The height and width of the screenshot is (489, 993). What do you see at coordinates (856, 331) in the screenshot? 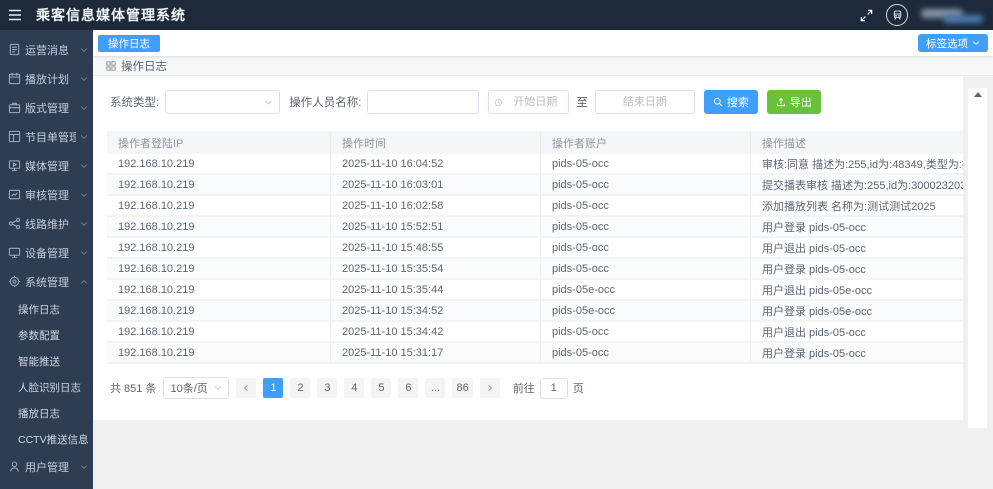
I see `cell-description: 用户退出 pids-05-occ` at bounding box center [856, 331].